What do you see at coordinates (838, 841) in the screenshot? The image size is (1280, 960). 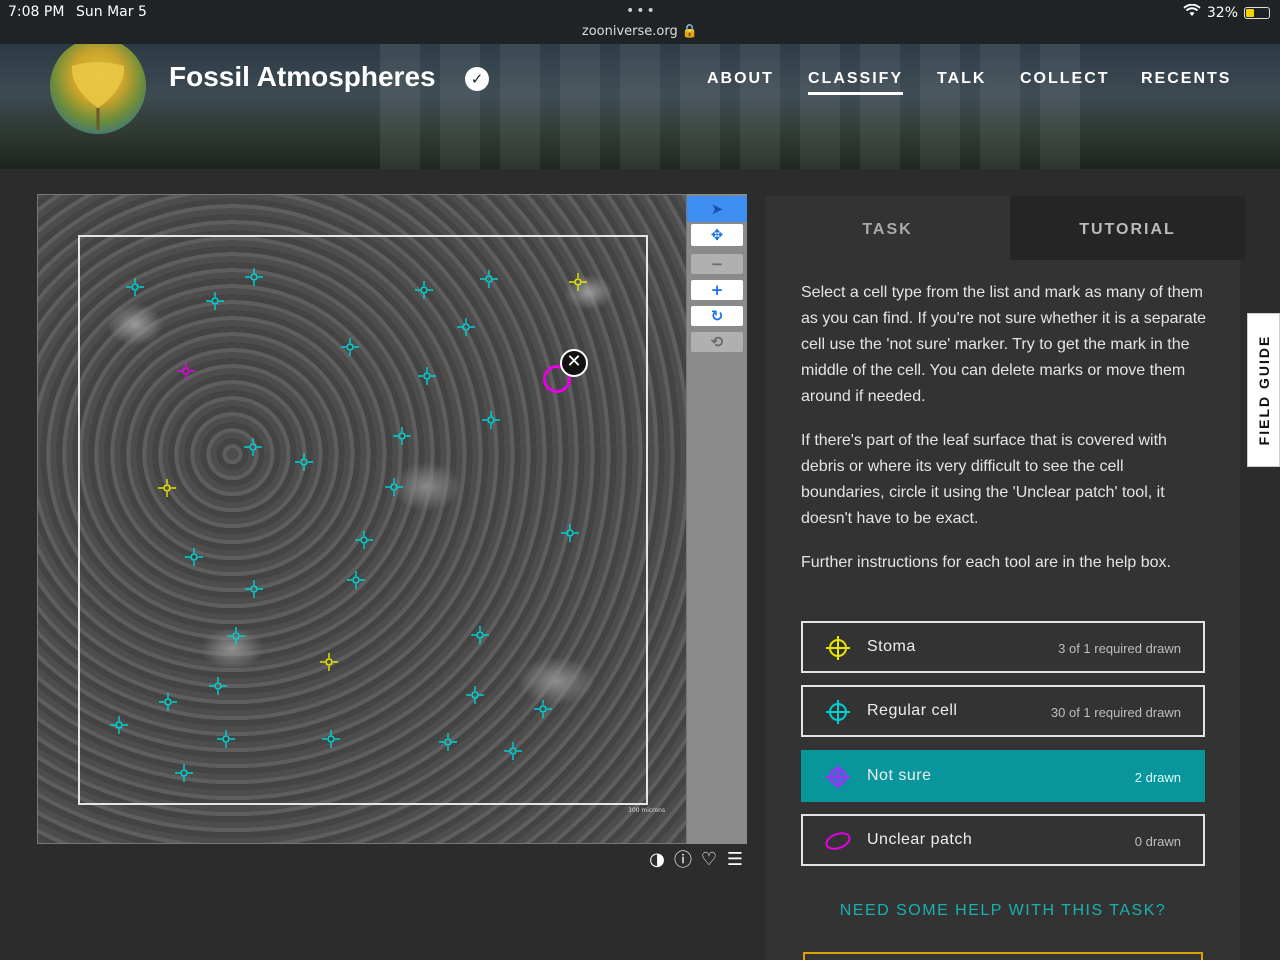 I see `ellipse-icon` at bounding box center [838, 841].